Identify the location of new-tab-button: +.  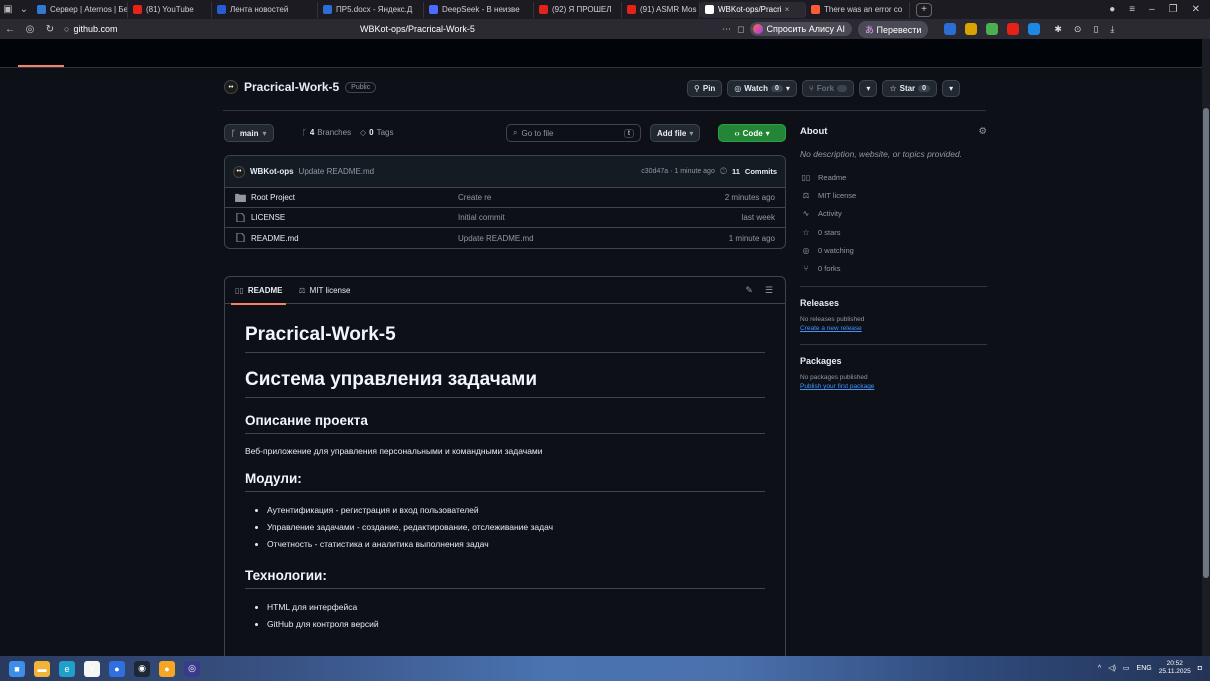
(924, 9).